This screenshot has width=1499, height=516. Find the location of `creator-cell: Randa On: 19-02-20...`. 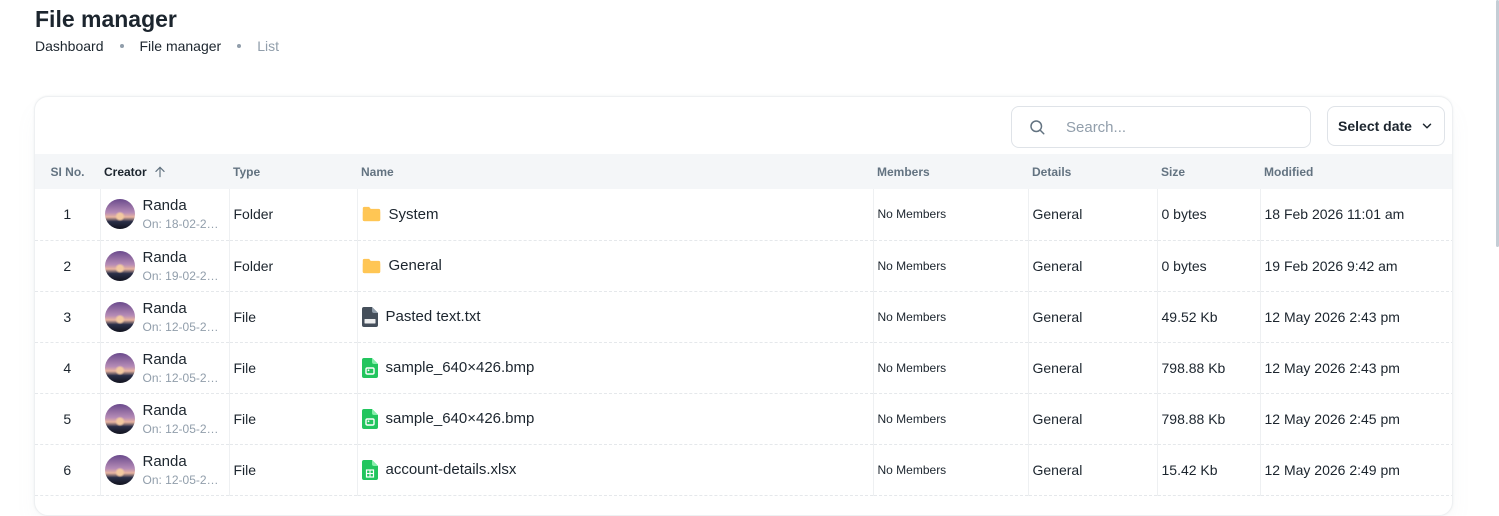

creator-cell: Randa On: 19-02-20... is located at coordinates (165, 265).